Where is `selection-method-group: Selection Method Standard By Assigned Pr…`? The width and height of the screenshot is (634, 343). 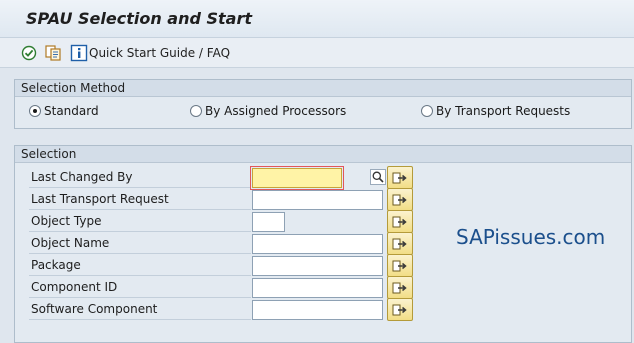
selection-method-group: Selection Method Standard By Assigned Pr… is located at coordinates (323, 104).